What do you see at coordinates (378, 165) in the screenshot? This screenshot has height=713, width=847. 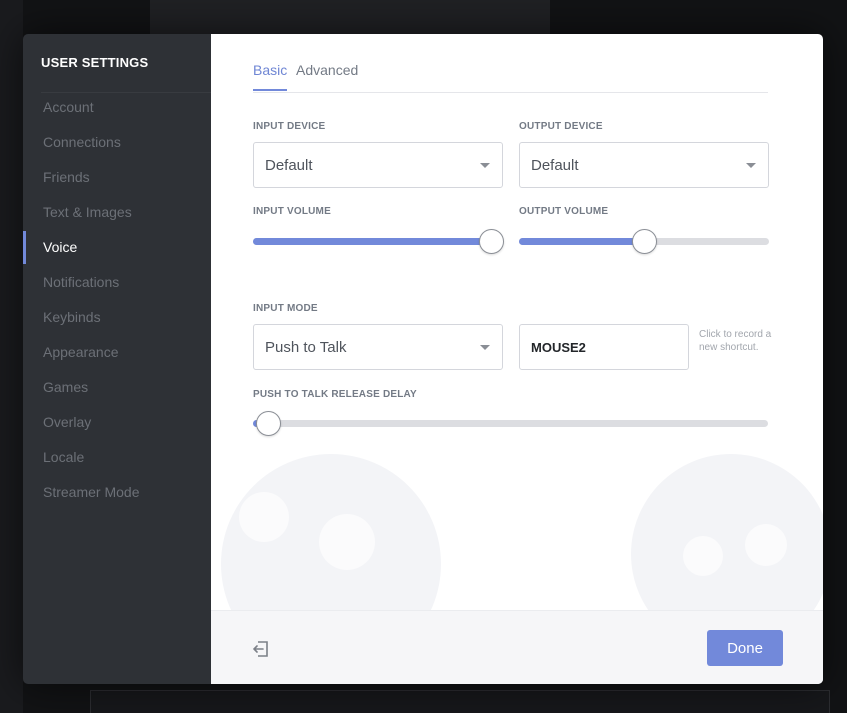 I see `input-device-select: Default` at bounding box center [378, 165].